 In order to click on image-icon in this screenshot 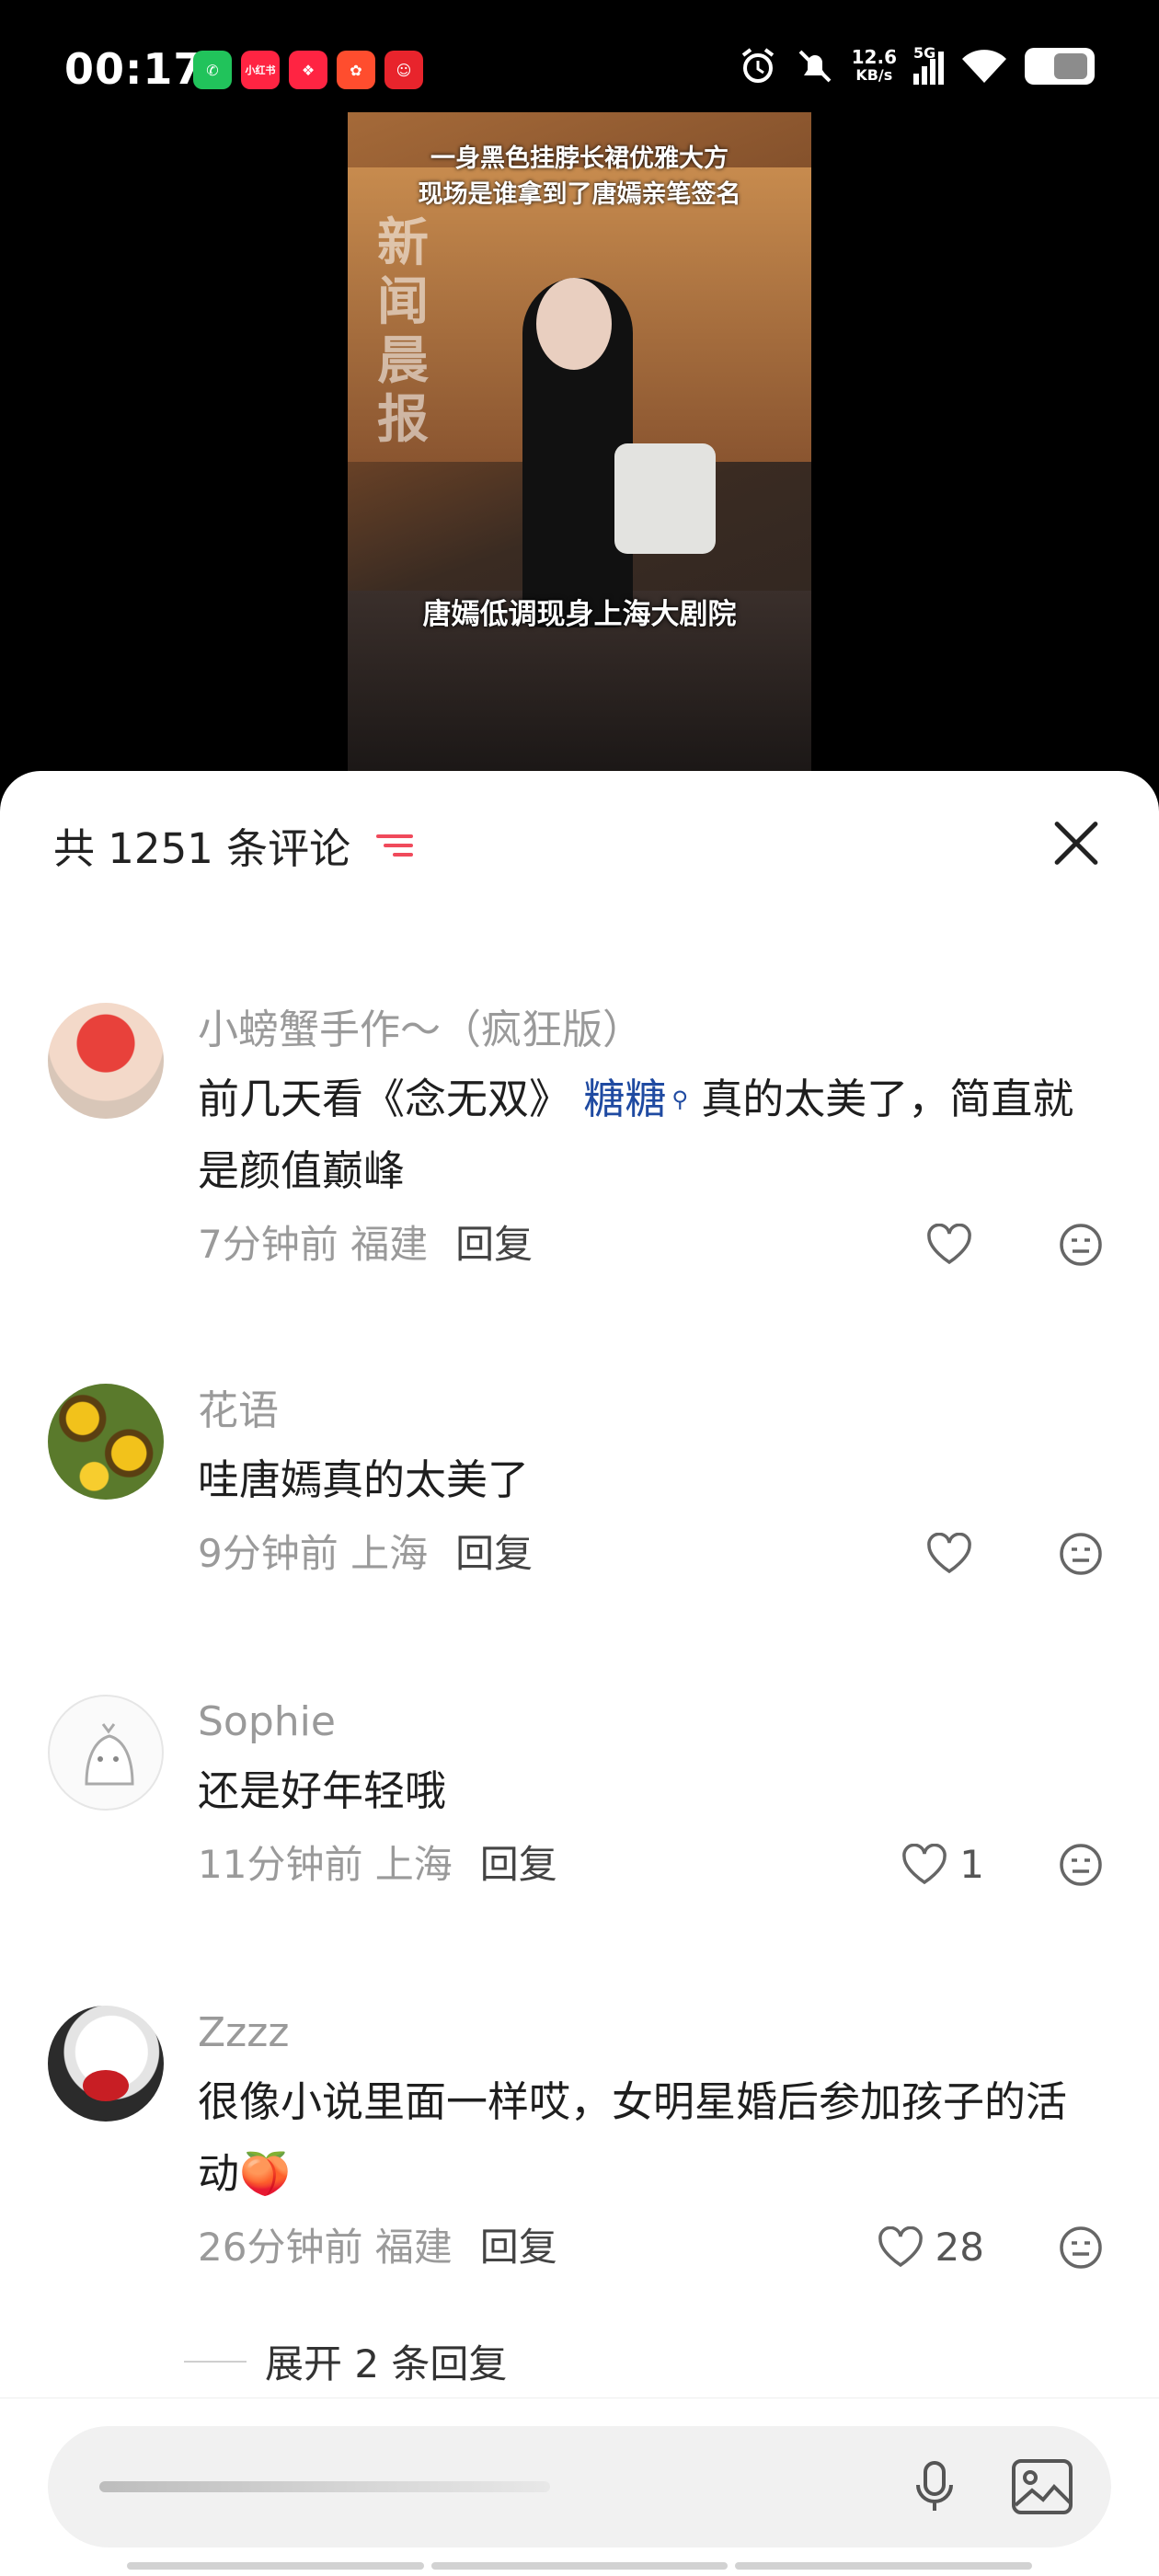, I will do `click(1042, 2486)`.